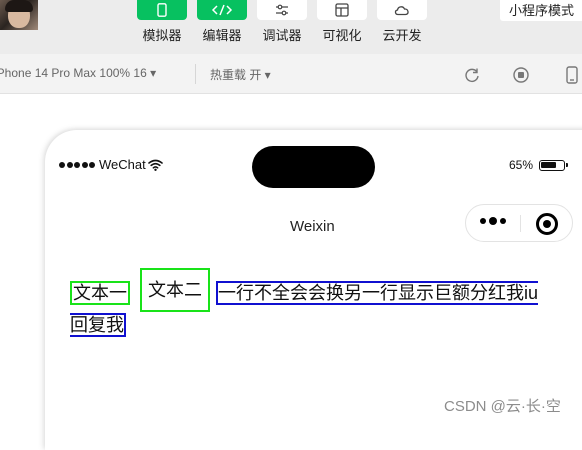 The width and height of the screenshot is (582, 450). I want to click on code-icon, so click(222, 10).